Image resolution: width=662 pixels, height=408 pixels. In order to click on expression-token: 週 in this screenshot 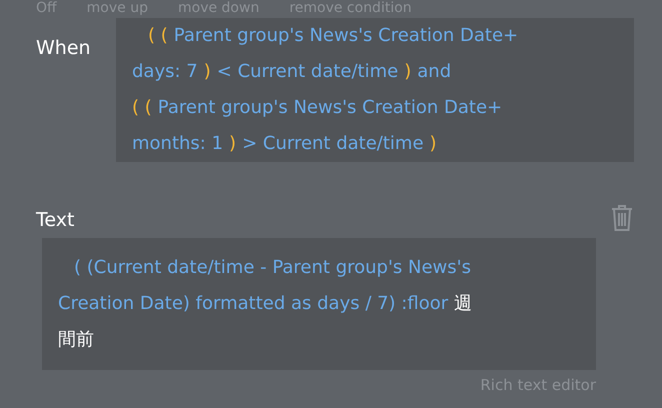, I will do `click(463, 304)`.